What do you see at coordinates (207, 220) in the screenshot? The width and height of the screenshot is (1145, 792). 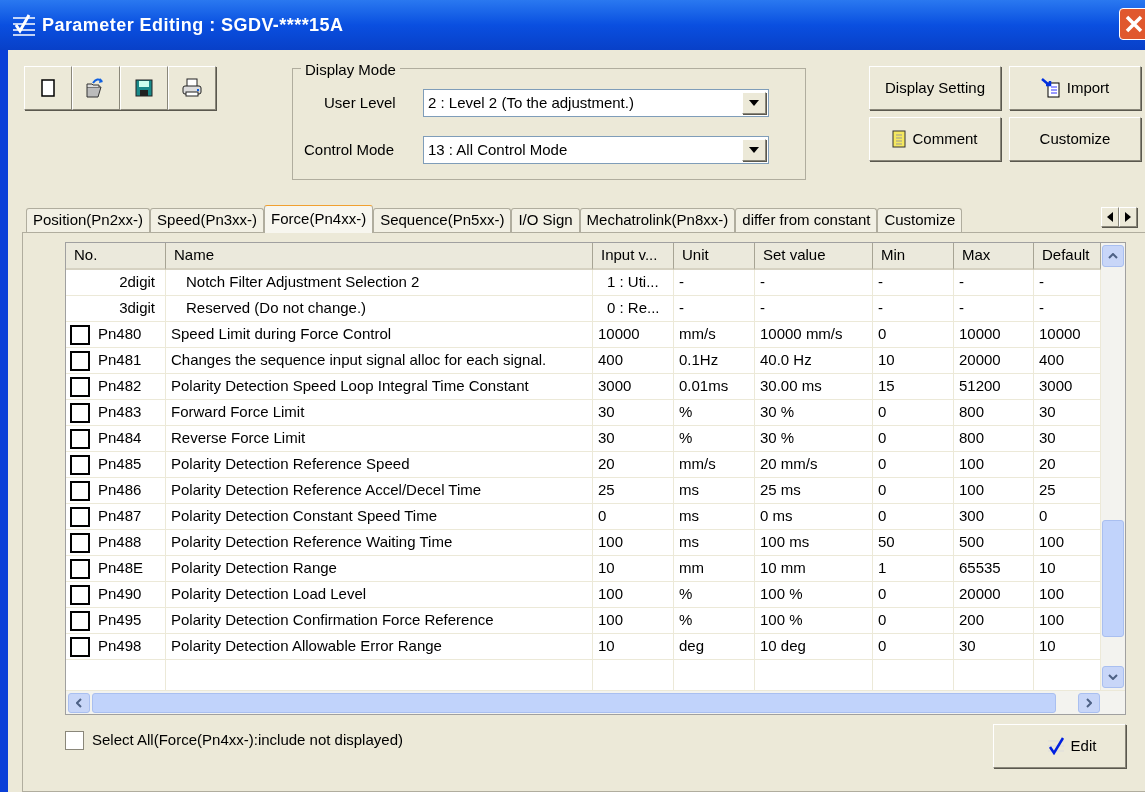 I see `tab: Speed(Pn3xx-)` at bounding box center [207, 220].